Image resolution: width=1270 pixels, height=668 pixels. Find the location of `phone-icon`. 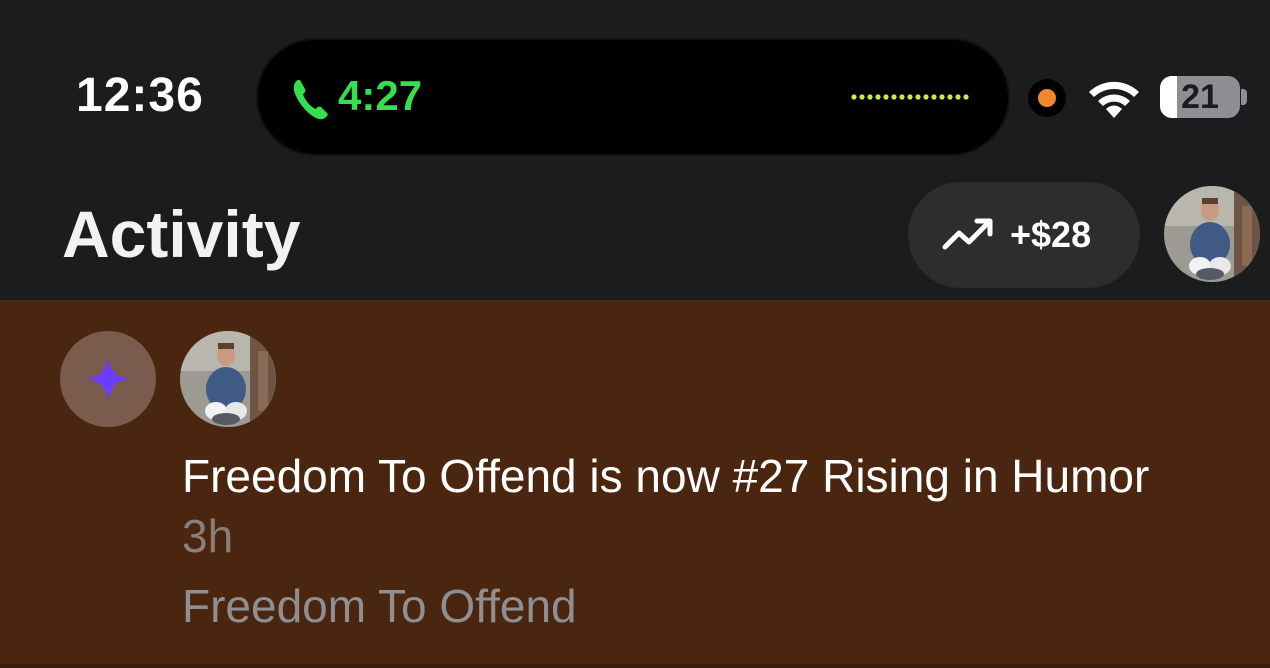

phone-icon is located at coordinates (310, 100).